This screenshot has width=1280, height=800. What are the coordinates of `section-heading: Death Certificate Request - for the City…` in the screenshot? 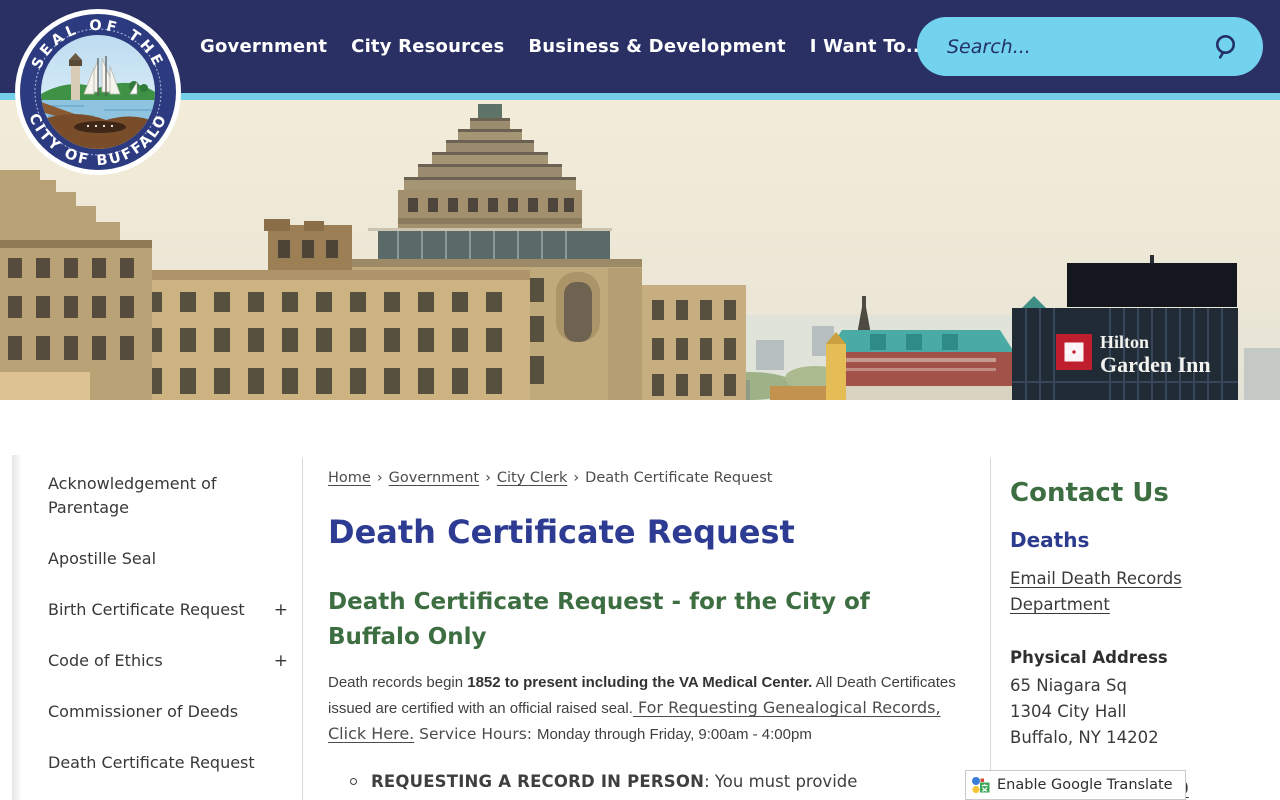 It's located at (599, 619).